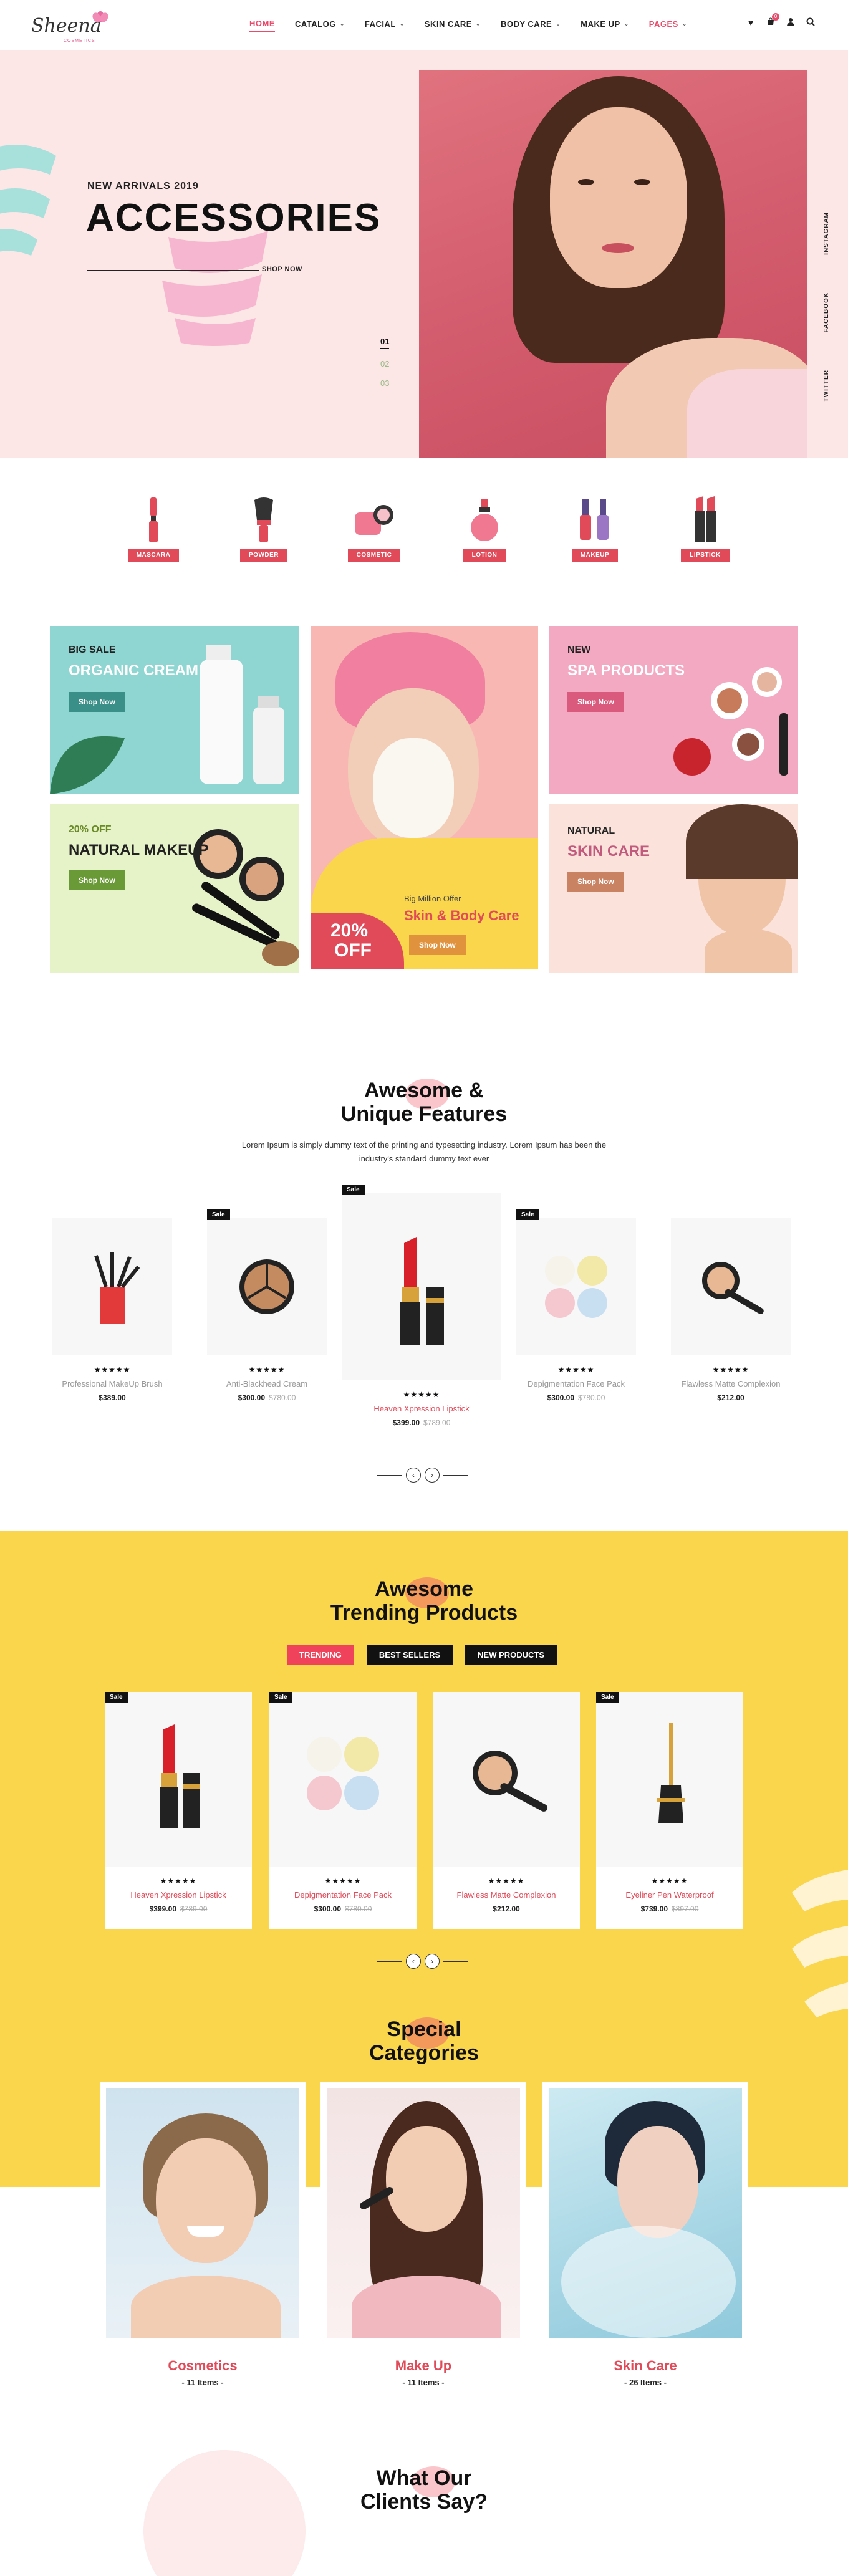 The width and height of the screenshot is (848, 2576). I want to click on offer-text: Big Million Offer, so click(433, 898).